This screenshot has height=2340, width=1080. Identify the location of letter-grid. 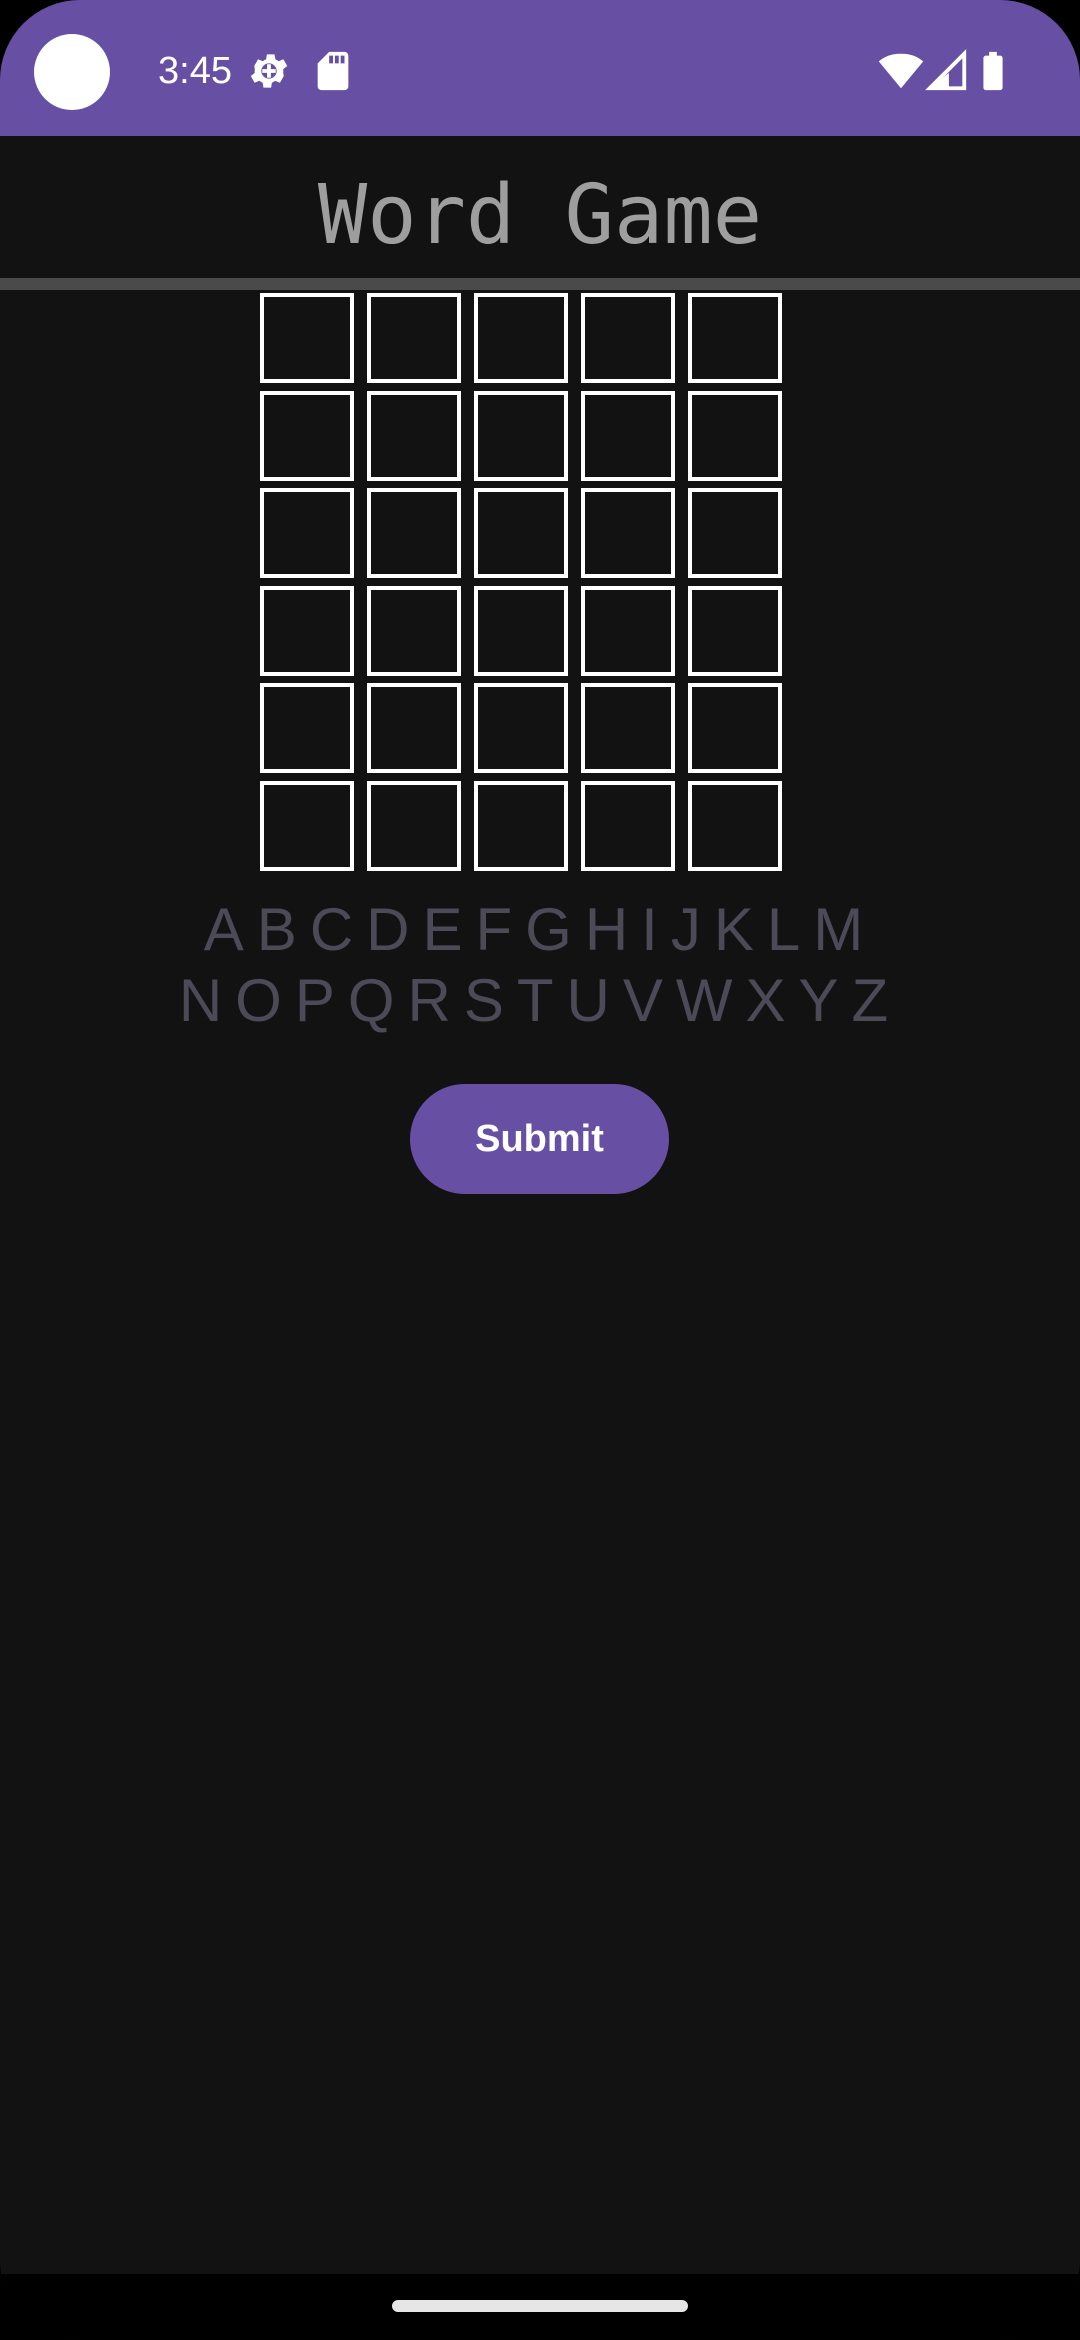
(540, 582).